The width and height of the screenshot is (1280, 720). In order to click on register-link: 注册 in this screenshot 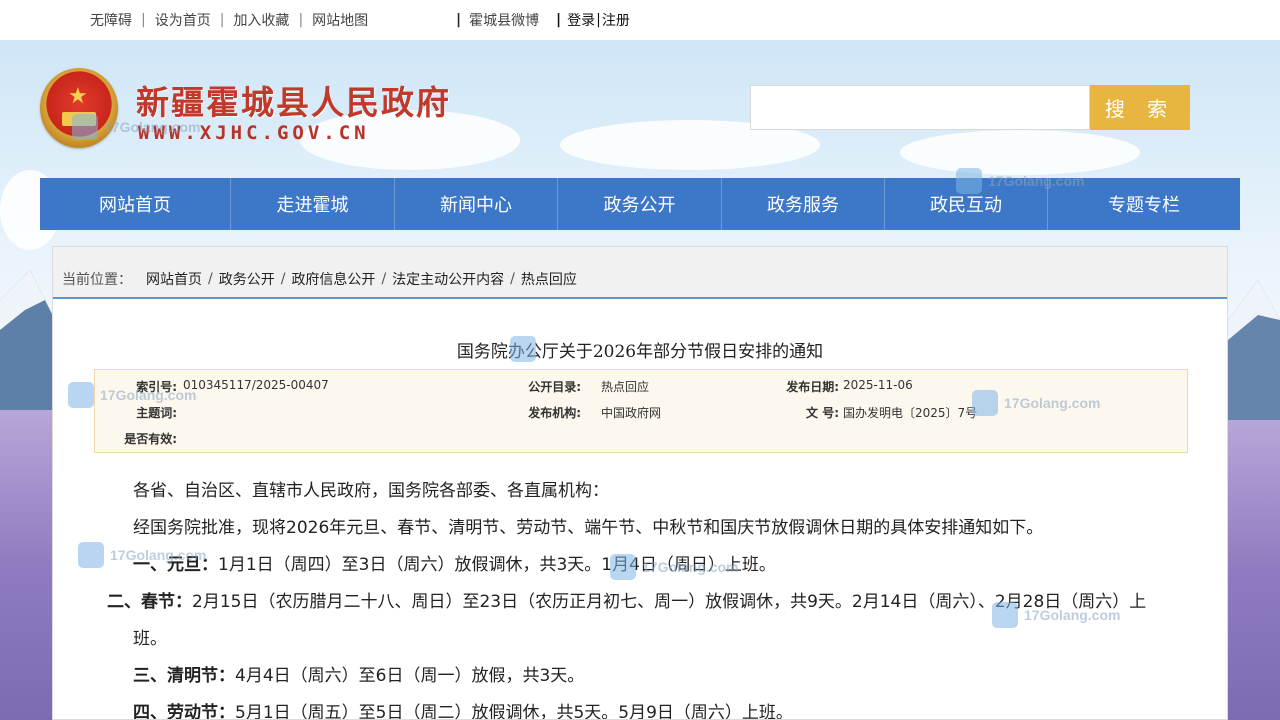, I will do `click(616, 20)`.